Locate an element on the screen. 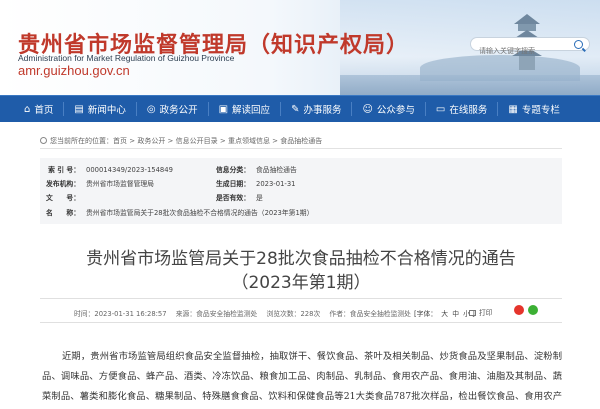  public-icon: ☺ is located at coordinates (367, 109).